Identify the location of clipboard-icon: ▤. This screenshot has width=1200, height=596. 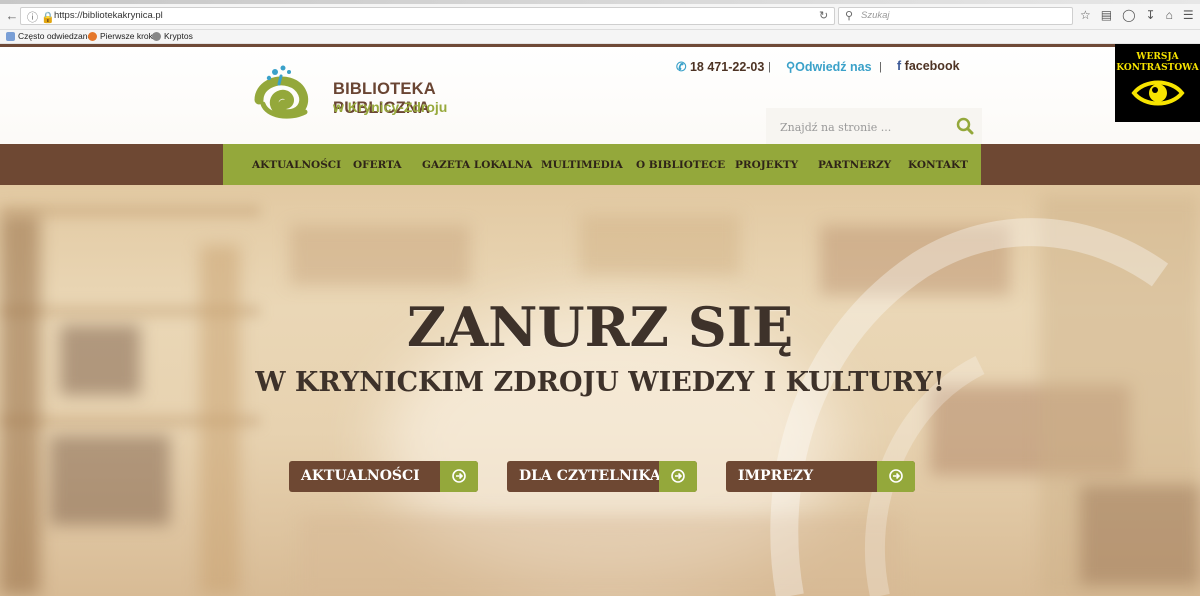
(1106, 15).